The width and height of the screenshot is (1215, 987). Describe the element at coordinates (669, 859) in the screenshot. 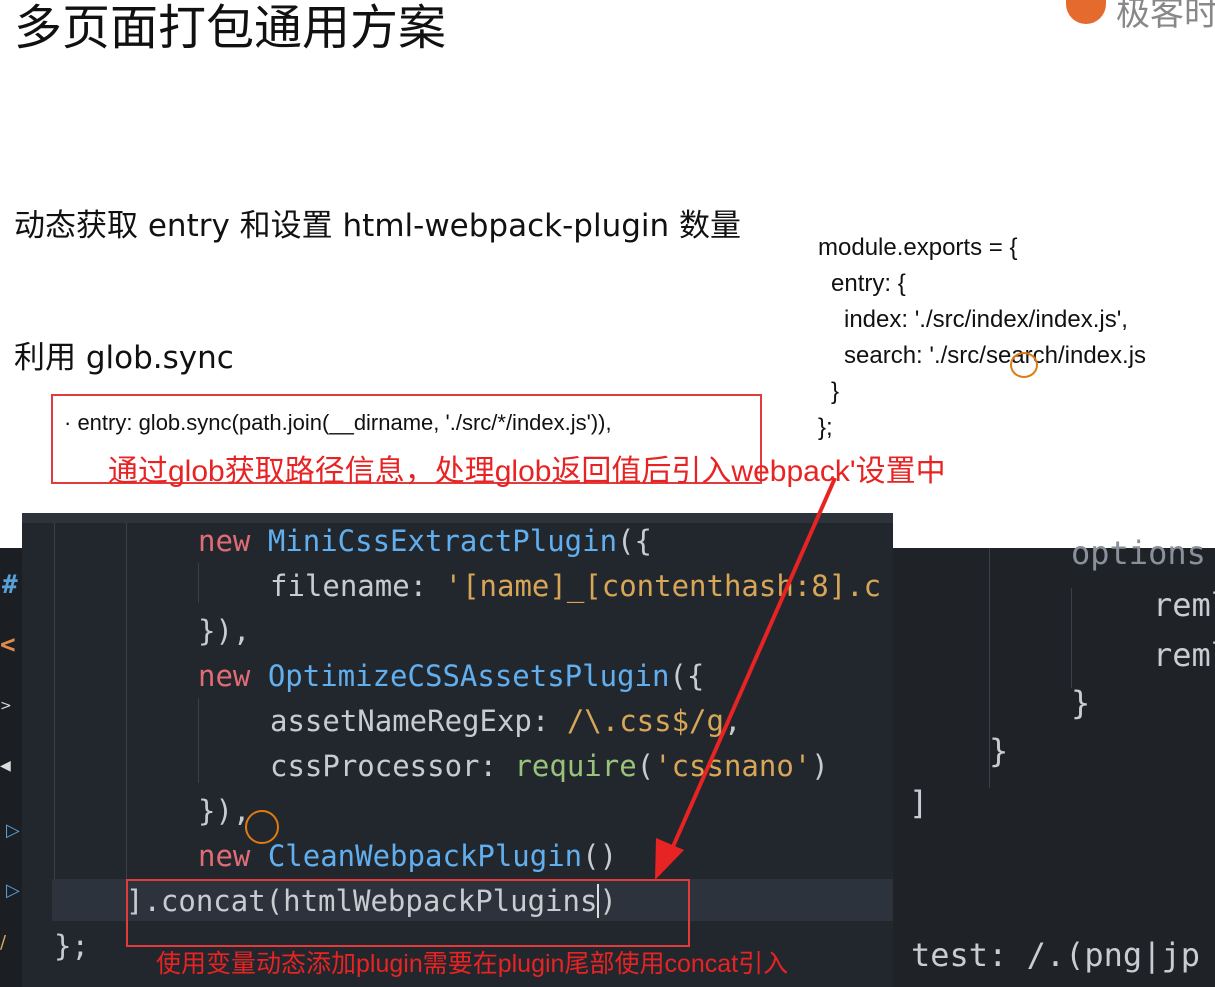

I see `arrow-head` at that location.